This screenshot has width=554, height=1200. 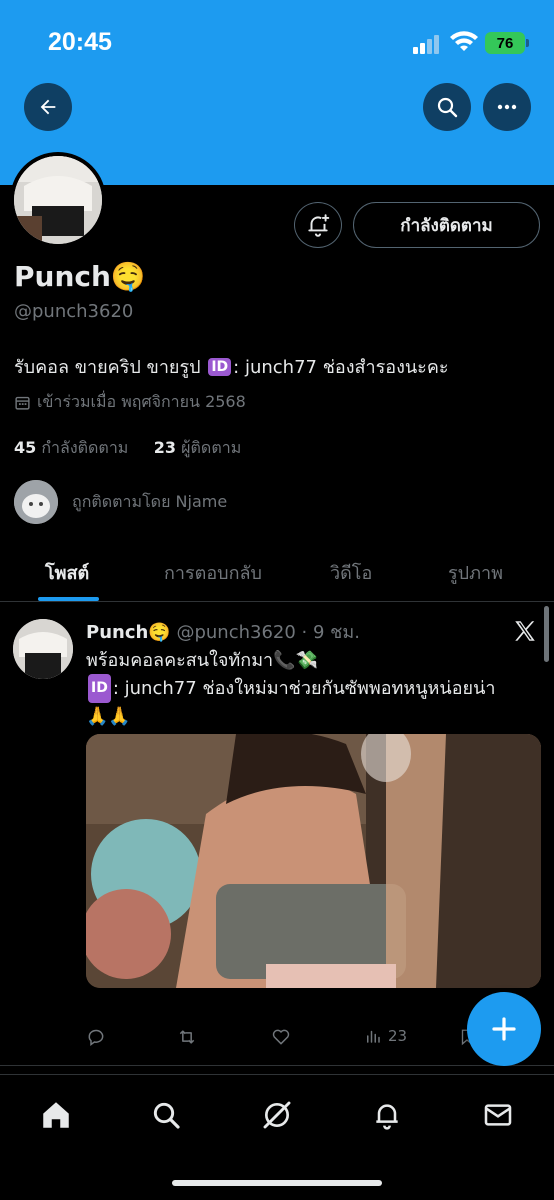 What do you see at coordinates (341, 367) in the screenshot?
I see `bio-suffix: : junch77 ช่องสำรองนะคะ` at bounding box center [341, 367].